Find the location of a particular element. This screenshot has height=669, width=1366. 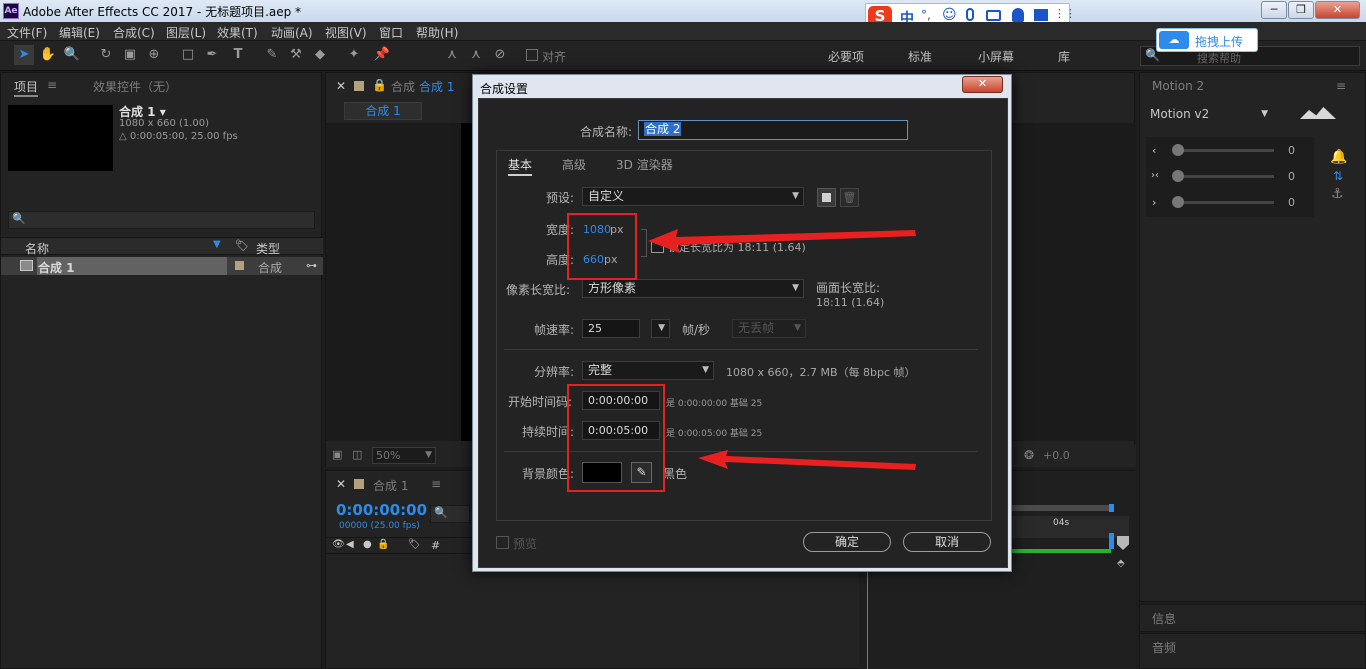

annotation-arrow-dimensions is located at coordinates (782, 241).